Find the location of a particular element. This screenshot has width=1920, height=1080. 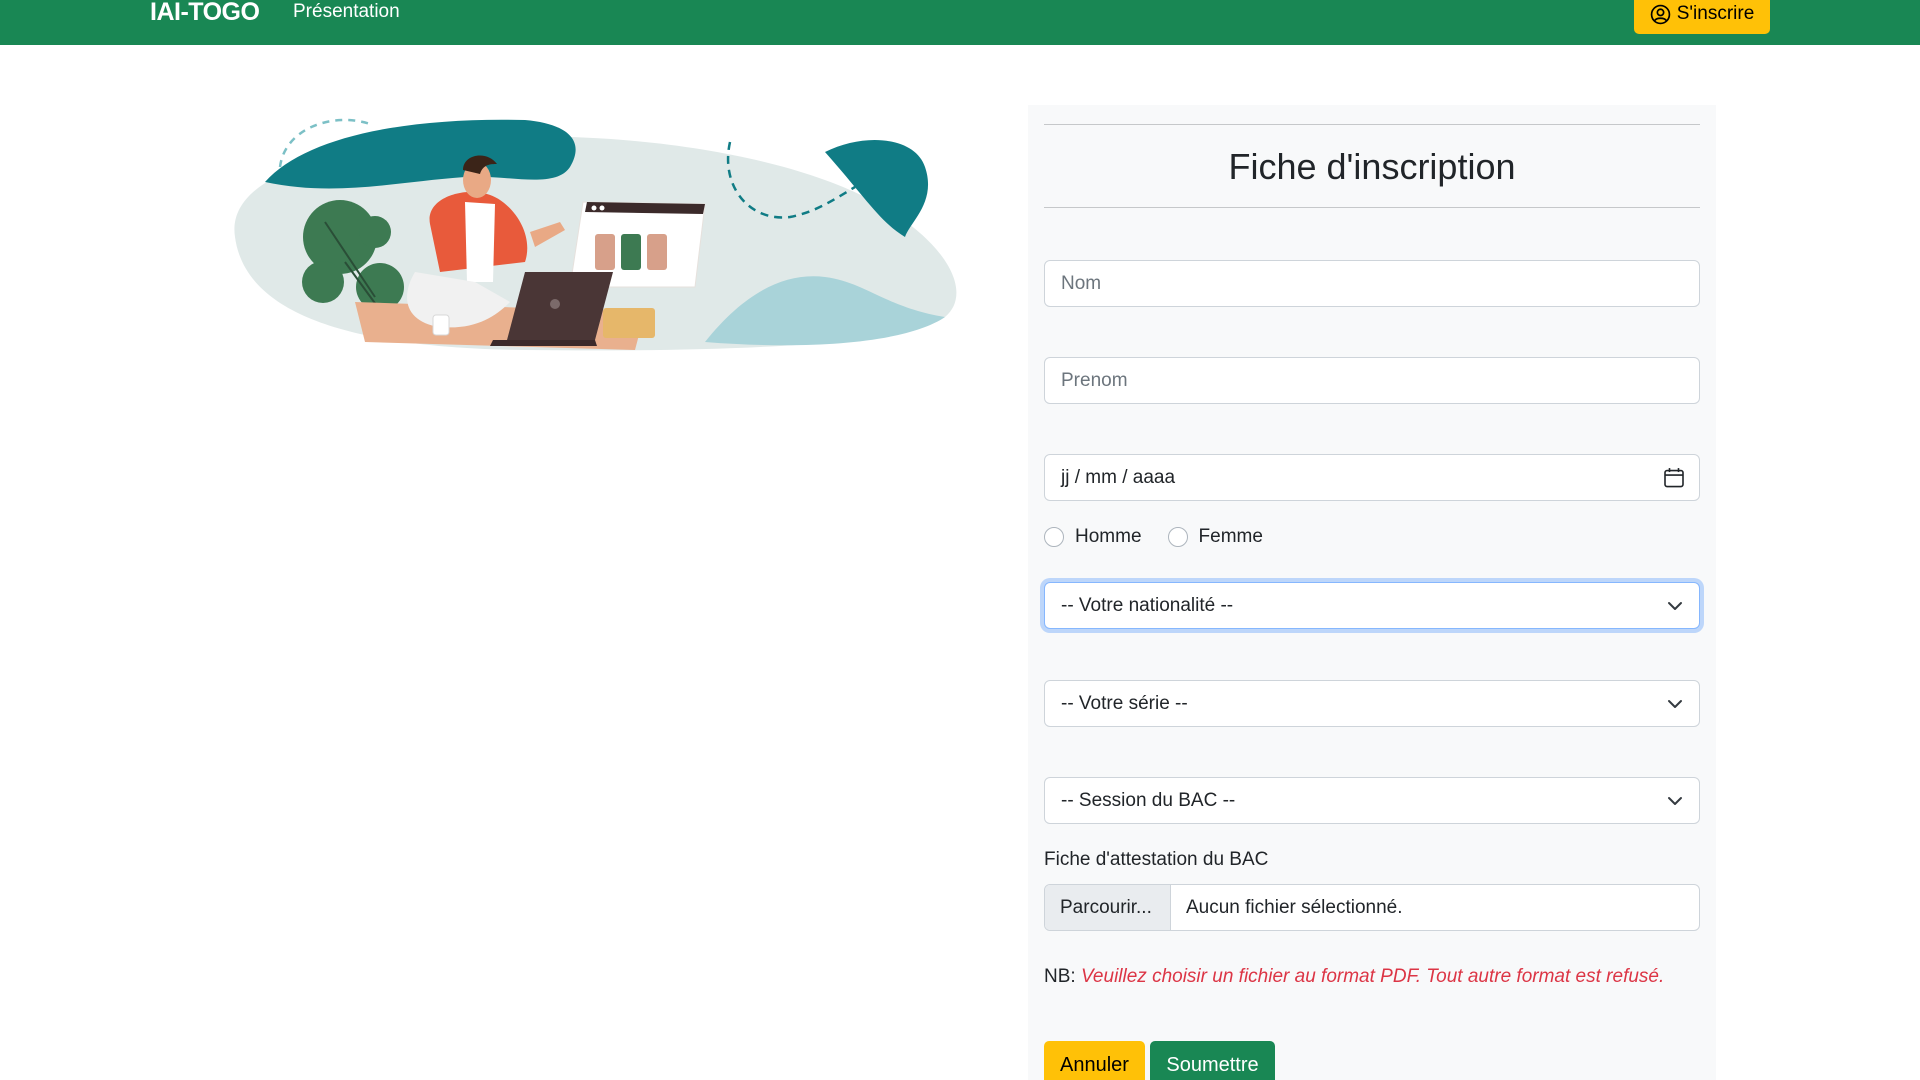

cancel-button: Annuler is located at coordinates (1094, 1060).